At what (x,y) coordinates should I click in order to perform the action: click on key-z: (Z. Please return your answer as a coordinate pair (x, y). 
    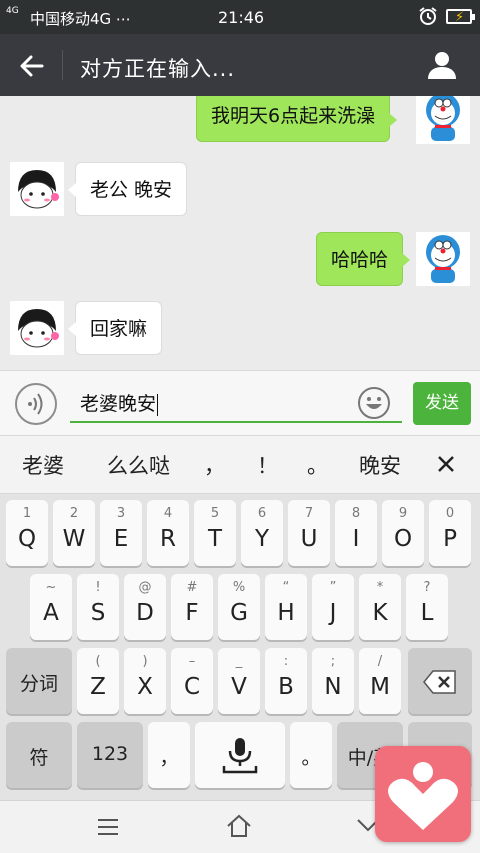
    Looking at the image, I should click on (98, 681).